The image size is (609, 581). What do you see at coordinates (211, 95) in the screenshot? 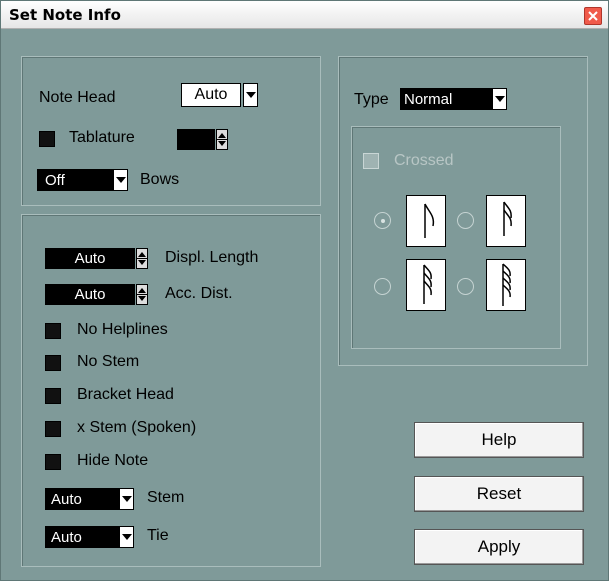
I see `note-head-select: Auto` at bounding box center [211, 95].